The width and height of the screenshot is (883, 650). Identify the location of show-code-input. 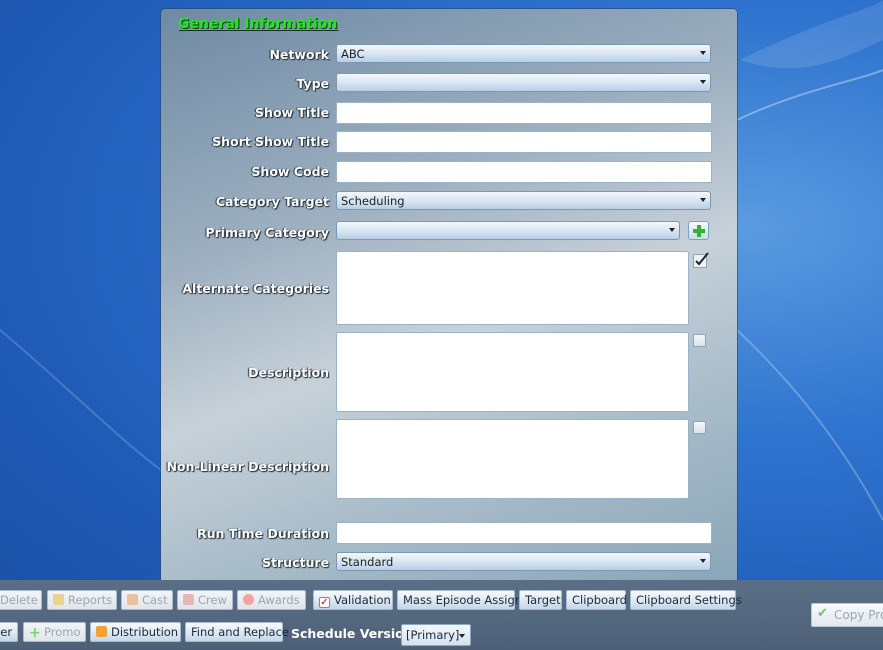
(524, 172).